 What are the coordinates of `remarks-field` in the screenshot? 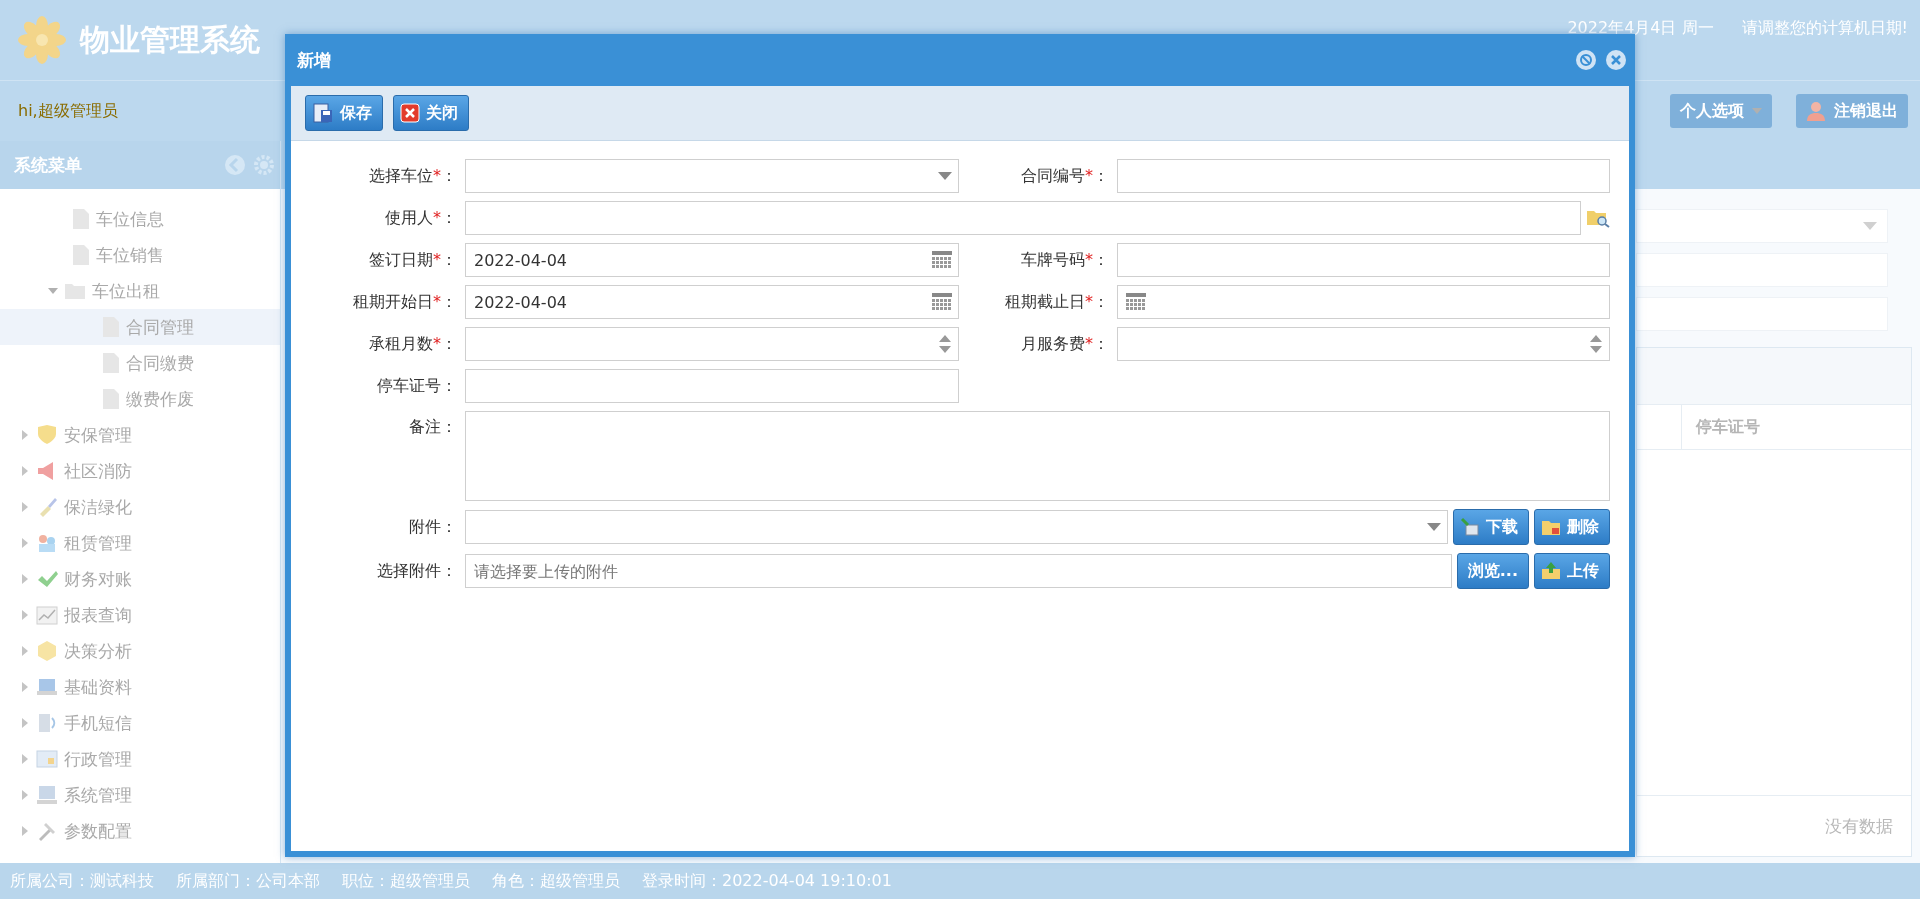 It's located at (1037, 456).